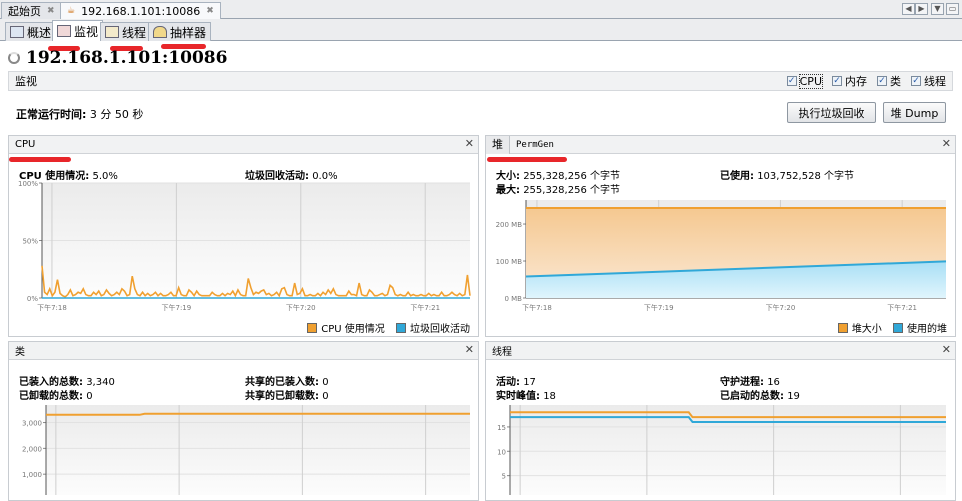 The height and width of the screenshot is (501, 962). I want to click on y-tick-label: 100%, so click(28, 184).